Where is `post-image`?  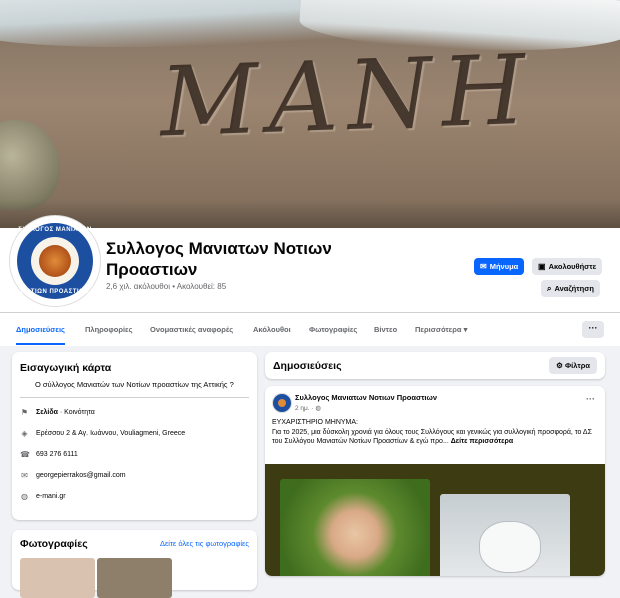 post-image is located at coordinates (435, 520).